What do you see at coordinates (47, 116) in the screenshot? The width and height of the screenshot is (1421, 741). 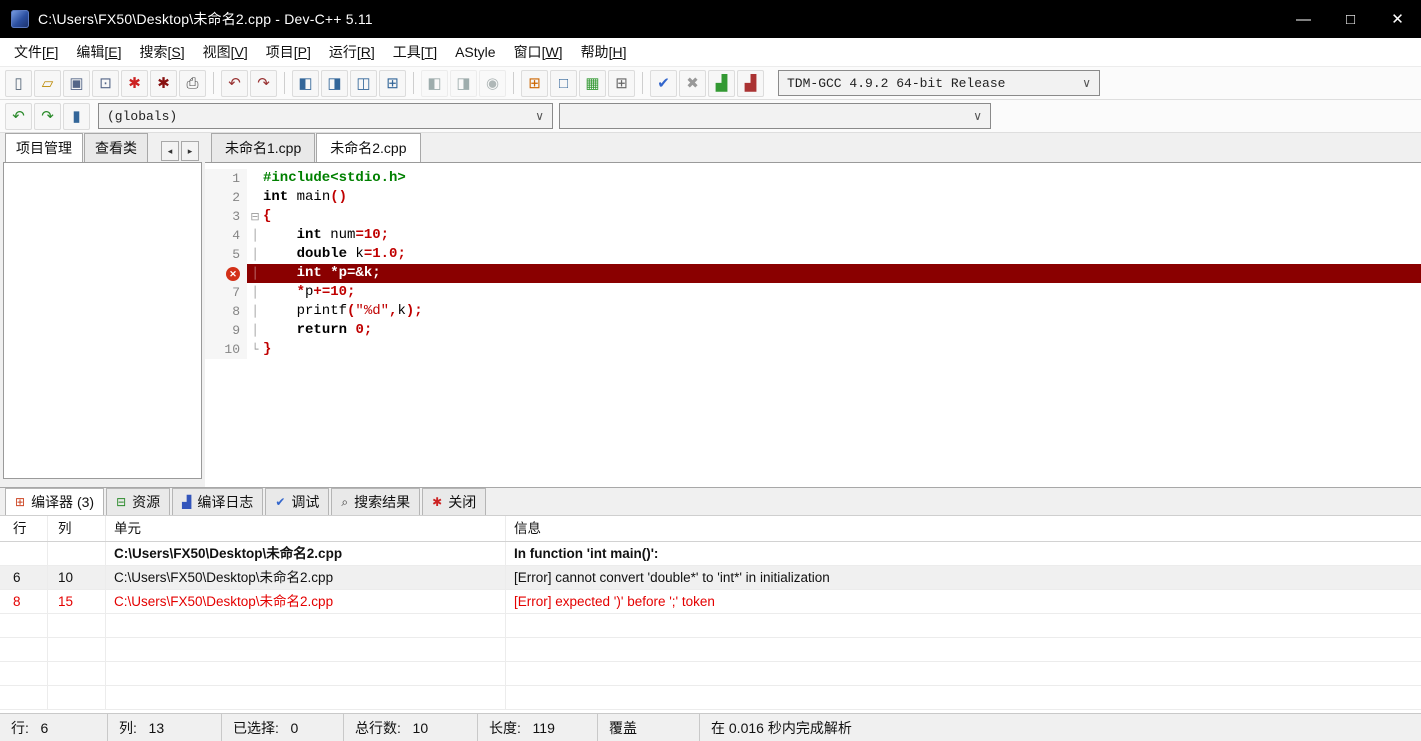 I see `nav-forward-icon: ↷` at bounding box center [47, 116].